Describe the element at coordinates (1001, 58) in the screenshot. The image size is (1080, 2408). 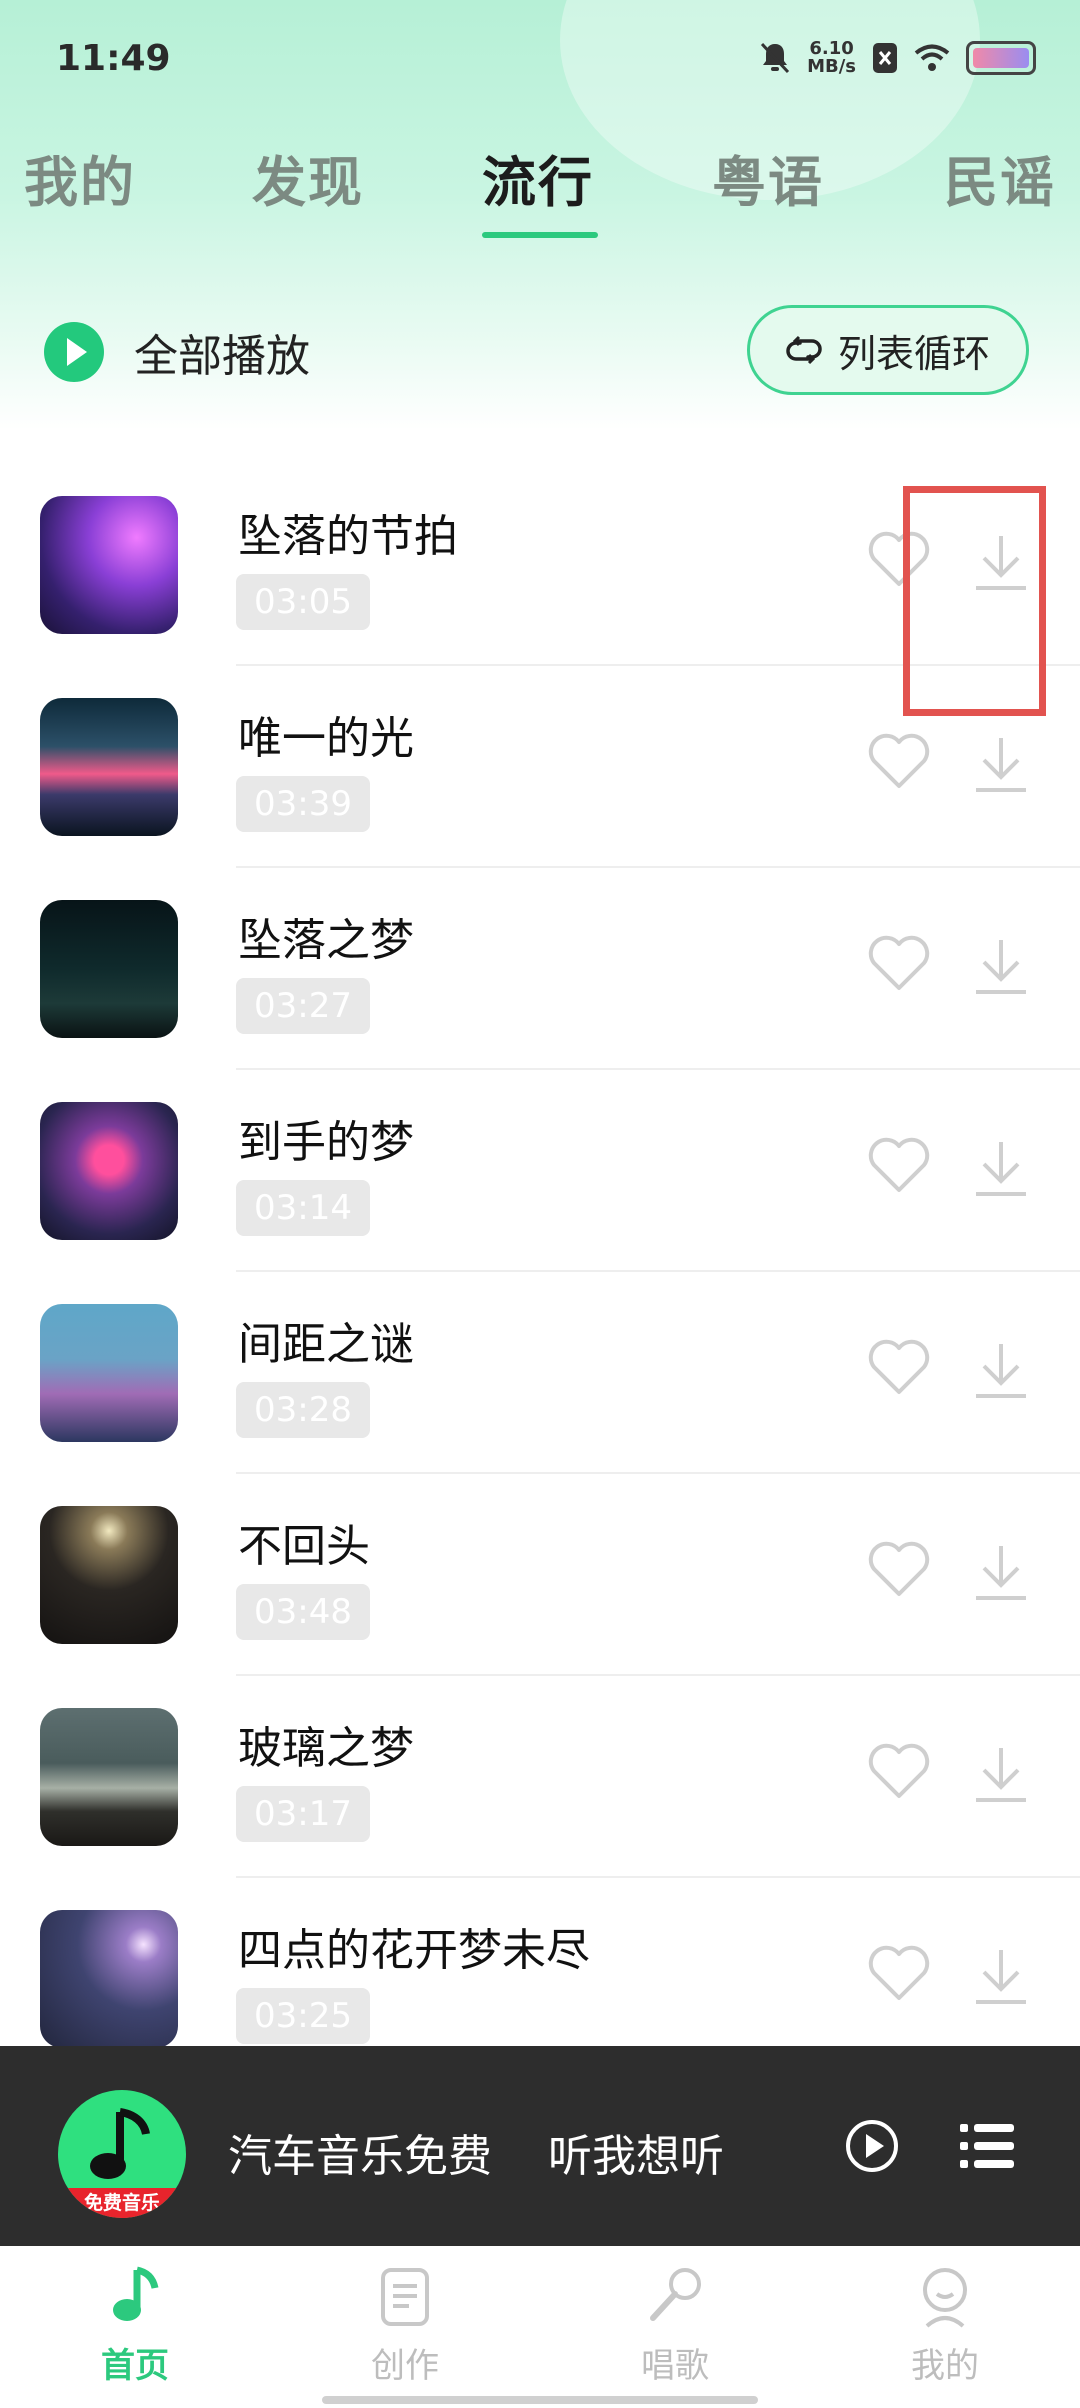
I see `battery-icon` at that location.